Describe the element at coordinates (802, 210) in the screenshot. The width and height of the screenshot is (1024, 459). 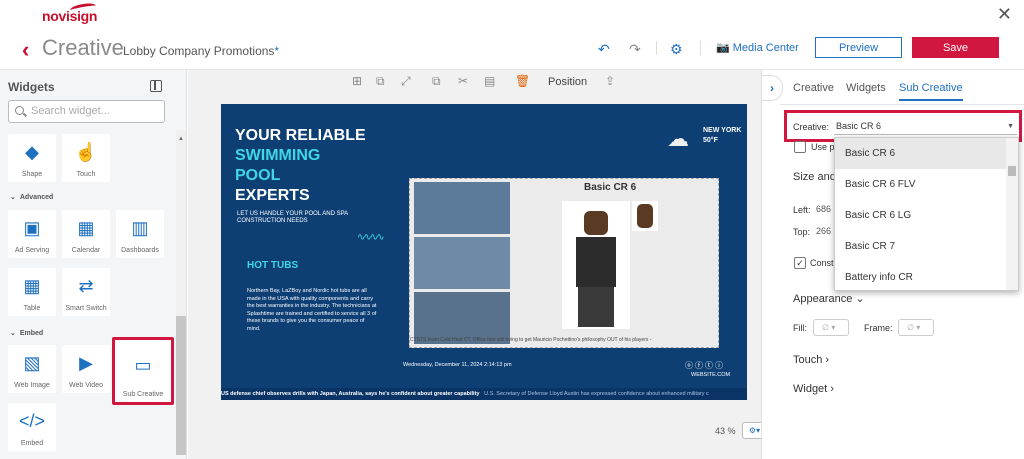
I see `left-label: Left:` at that location.